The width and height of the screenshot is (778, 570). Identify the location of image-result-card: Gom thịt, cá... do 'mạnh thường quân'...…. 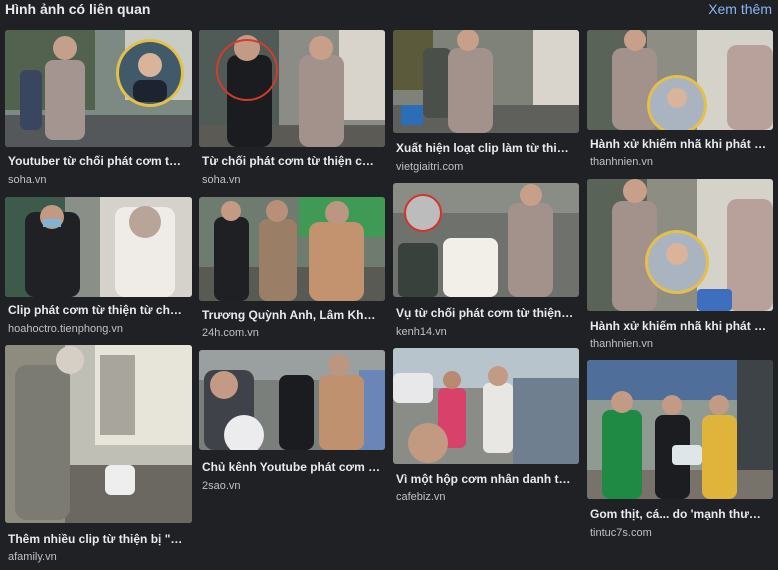
(680, 455).